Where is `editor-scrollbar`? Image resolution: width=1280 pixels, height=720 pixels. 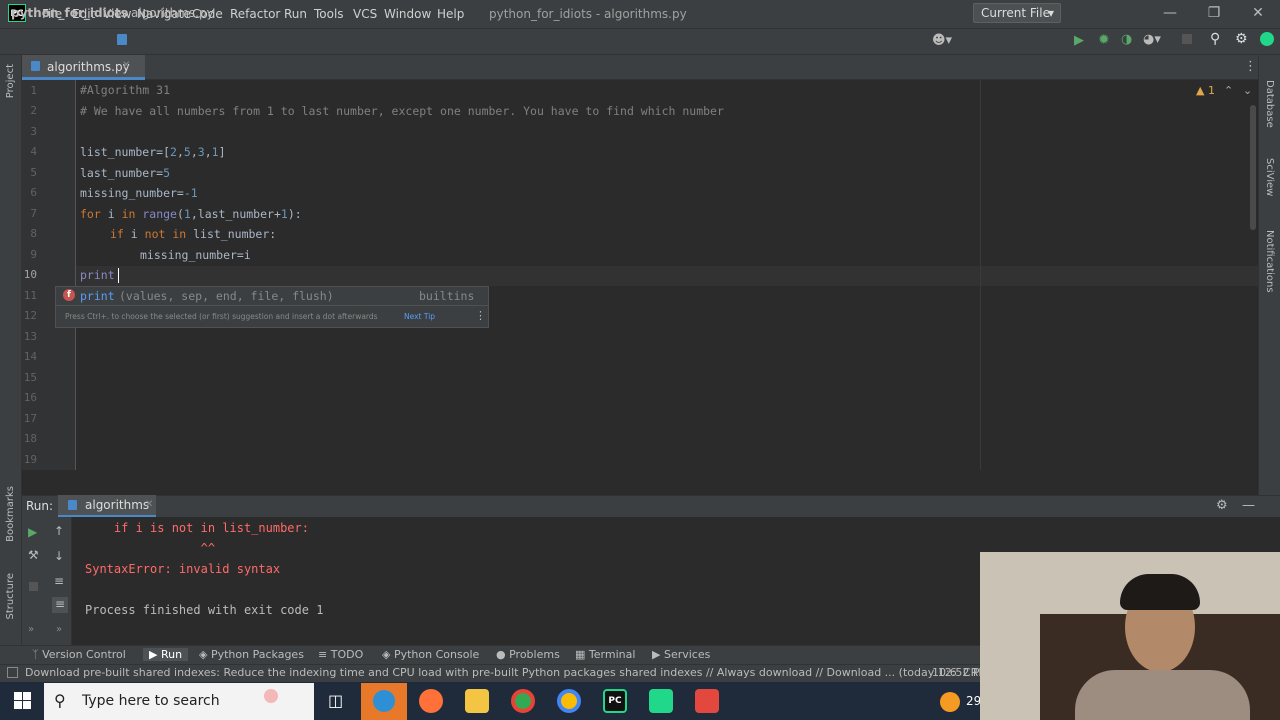
editor-scrollbar is located at coordinates (1253, 167).